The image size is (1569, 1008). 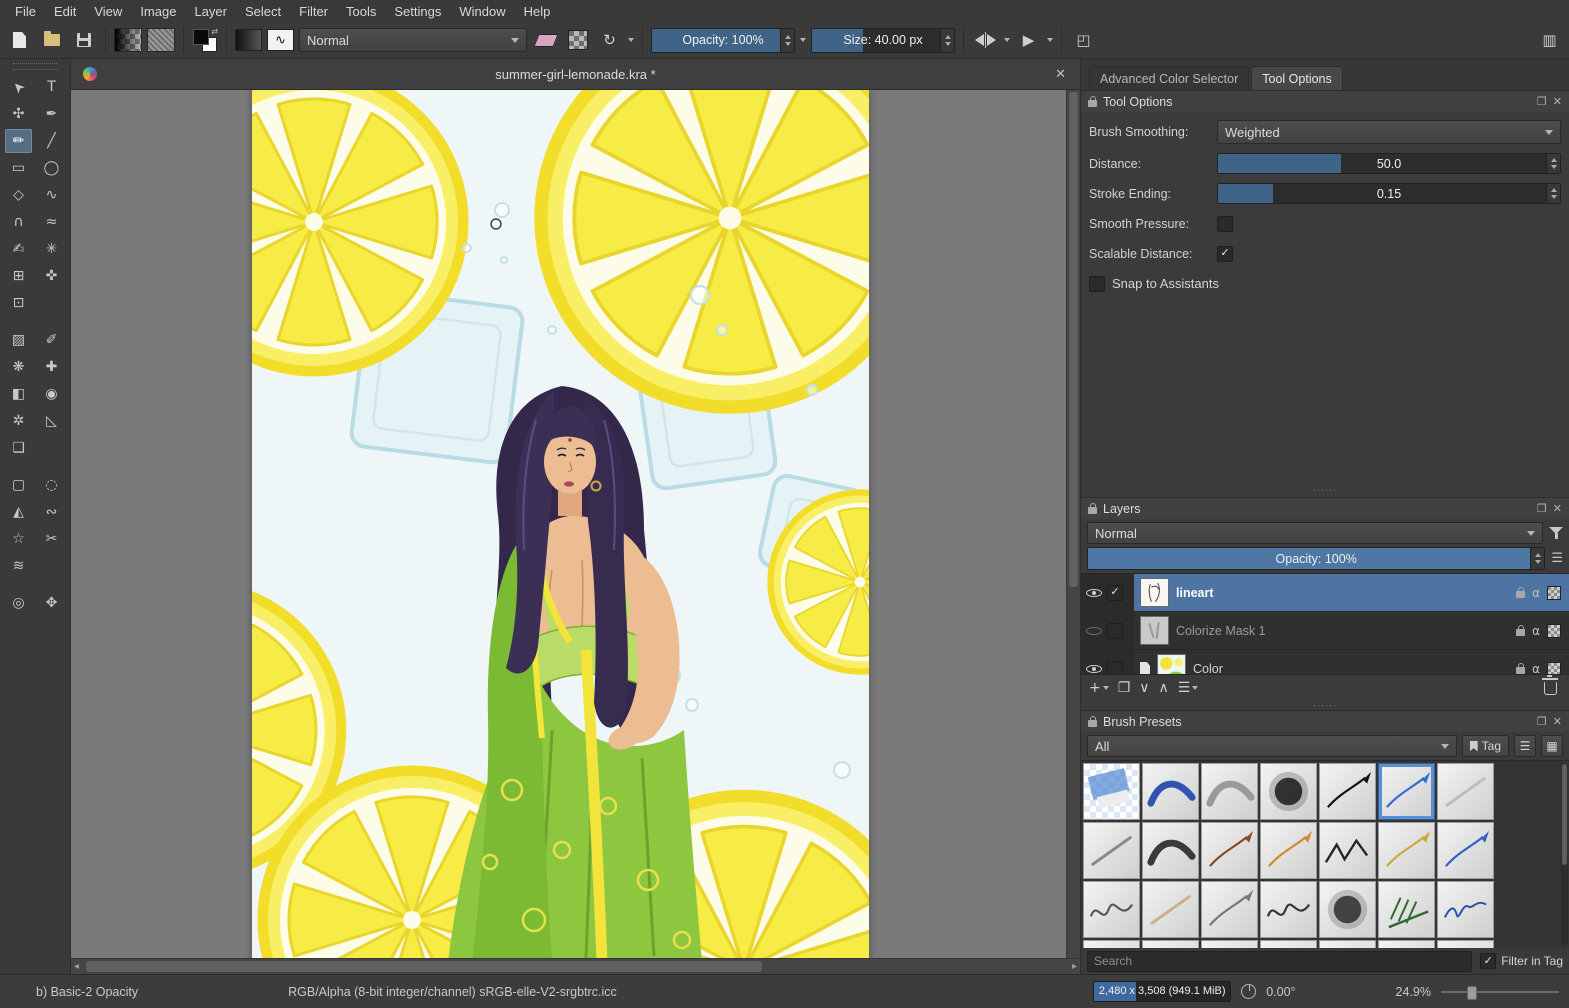 I want to click on menu-tools: Tools, so click(x=361, y=11).